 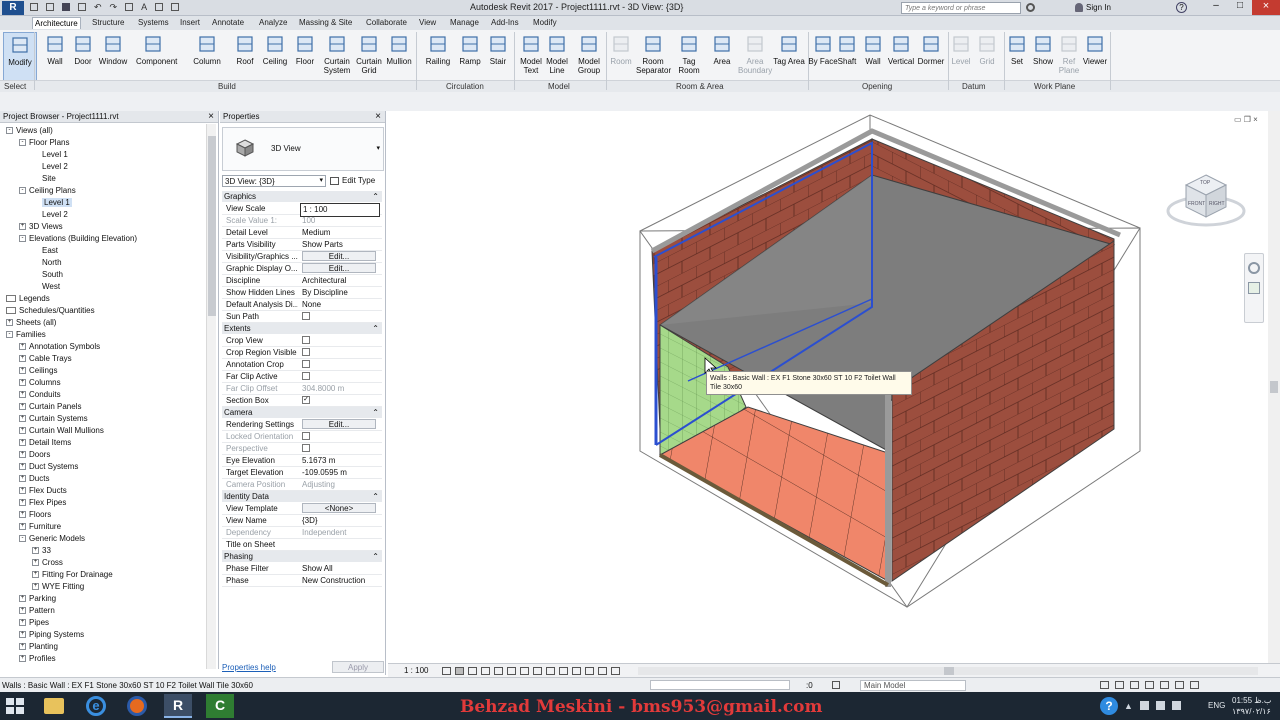 What do you see at coordinates (43, 491) in the screenshot?
I see `browser-item: + Flex Ducts` at bounding box center [43, 491].